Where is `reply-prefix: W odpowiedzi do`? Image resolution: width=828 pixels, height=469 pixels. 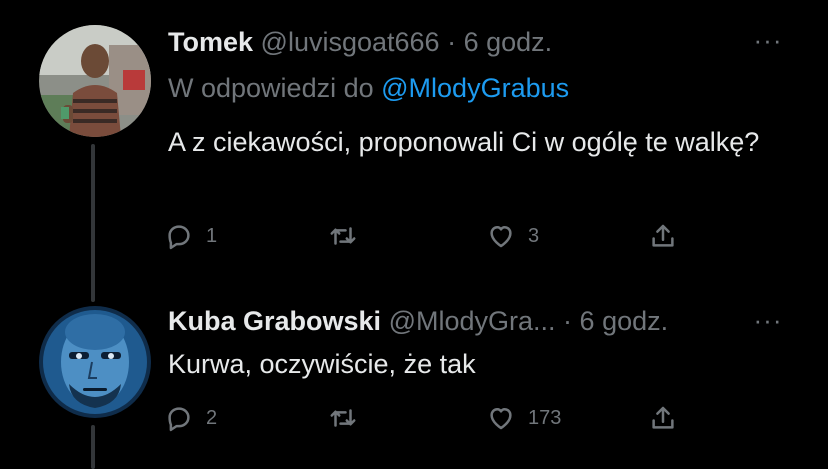
reply-prefix: W odpowiedzi do is located at coordinates (271, 88).